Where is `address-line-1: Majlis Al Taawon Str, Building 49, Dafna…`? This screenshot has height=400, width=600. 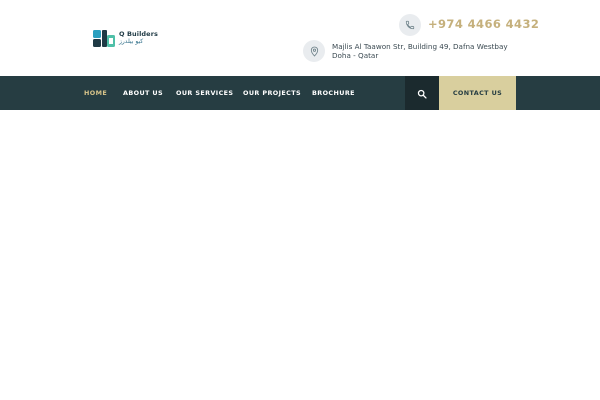
address-line-1: Majlis Al Taawon Str, Building 49, Dafna… is located at coordinates (420, 46).